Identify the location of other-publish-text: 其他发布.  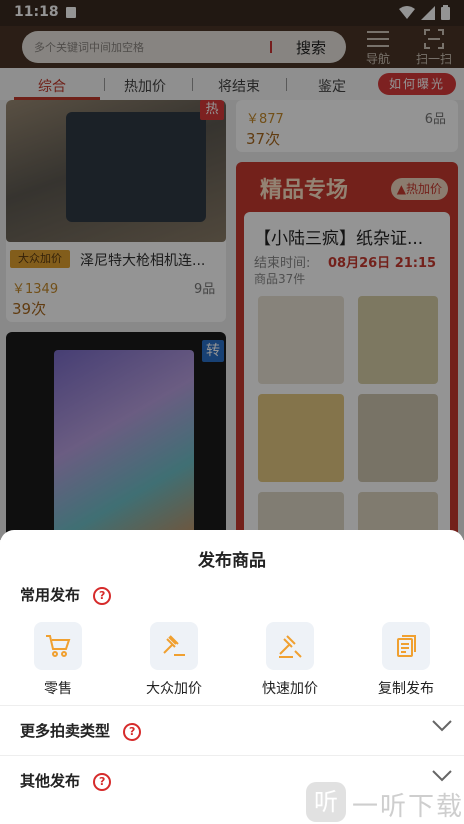
(50, 781).